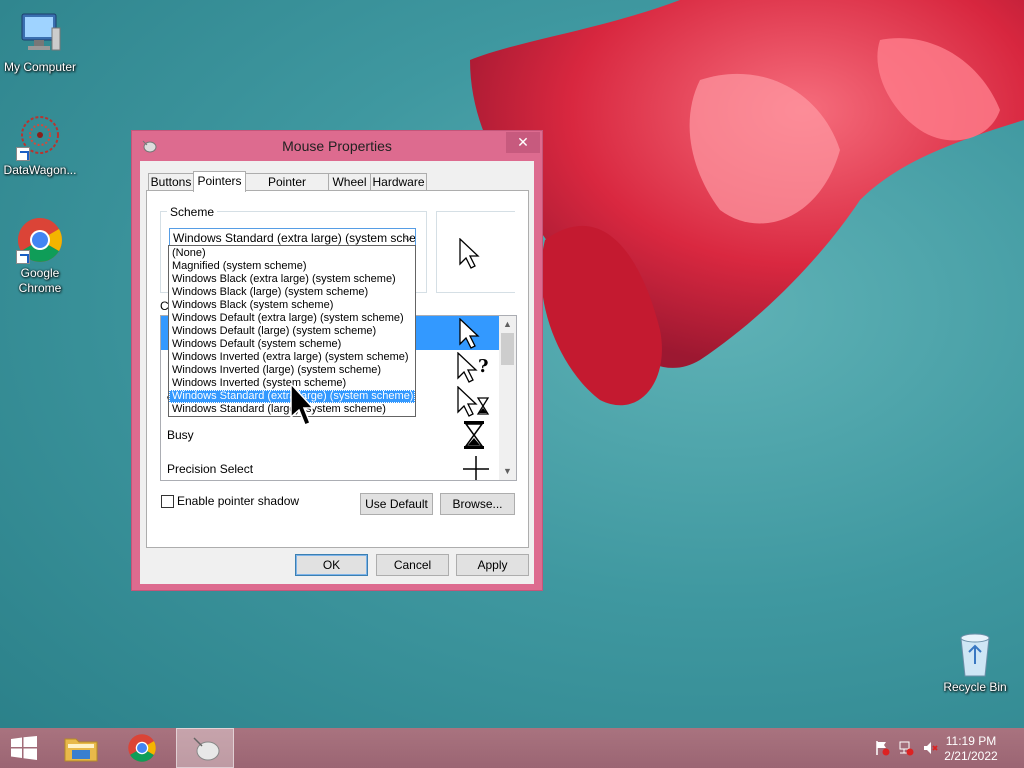 This screenshot has width=1024, height=768. I want to click on working-background-cursor-icon, so click(473, 401).